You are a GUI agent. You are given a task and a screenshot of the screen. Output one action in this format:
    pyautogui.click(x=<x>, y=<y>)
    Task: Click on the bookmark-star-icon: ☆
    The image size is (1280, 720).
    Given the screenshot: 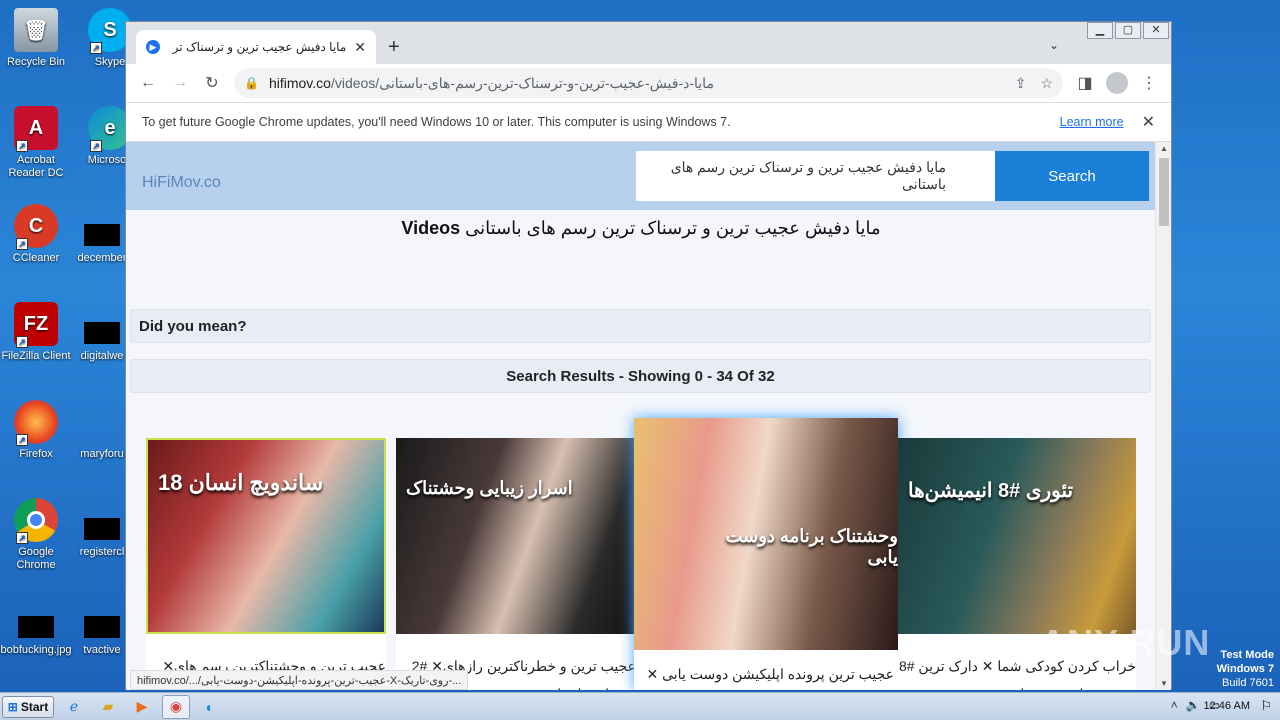 What is the action you would take?
    pyautogui.click(x=1046, y=83)
    